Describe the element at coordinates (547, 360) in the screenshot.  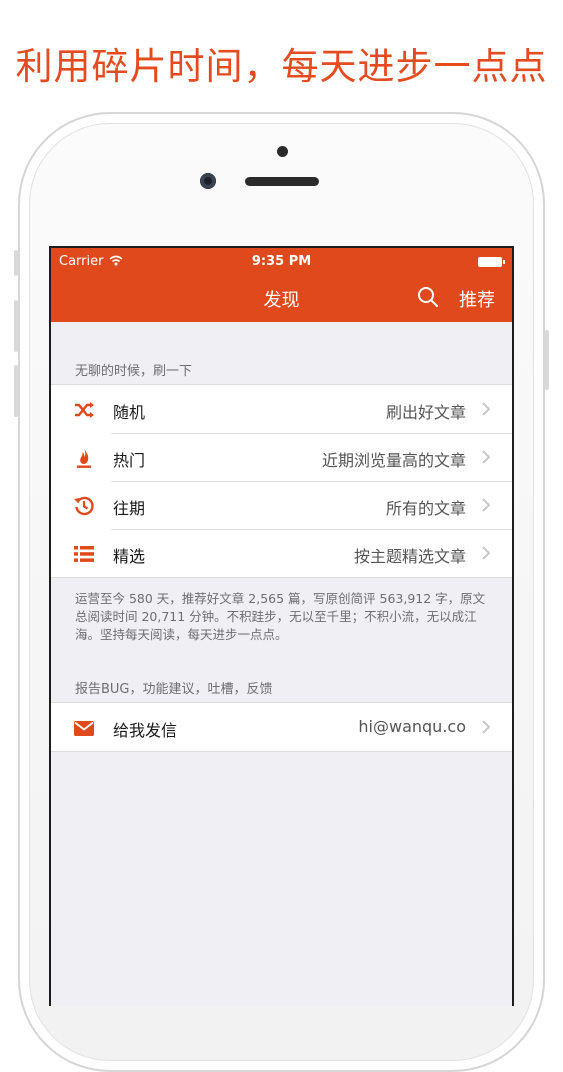
I see `power-button` at that location.